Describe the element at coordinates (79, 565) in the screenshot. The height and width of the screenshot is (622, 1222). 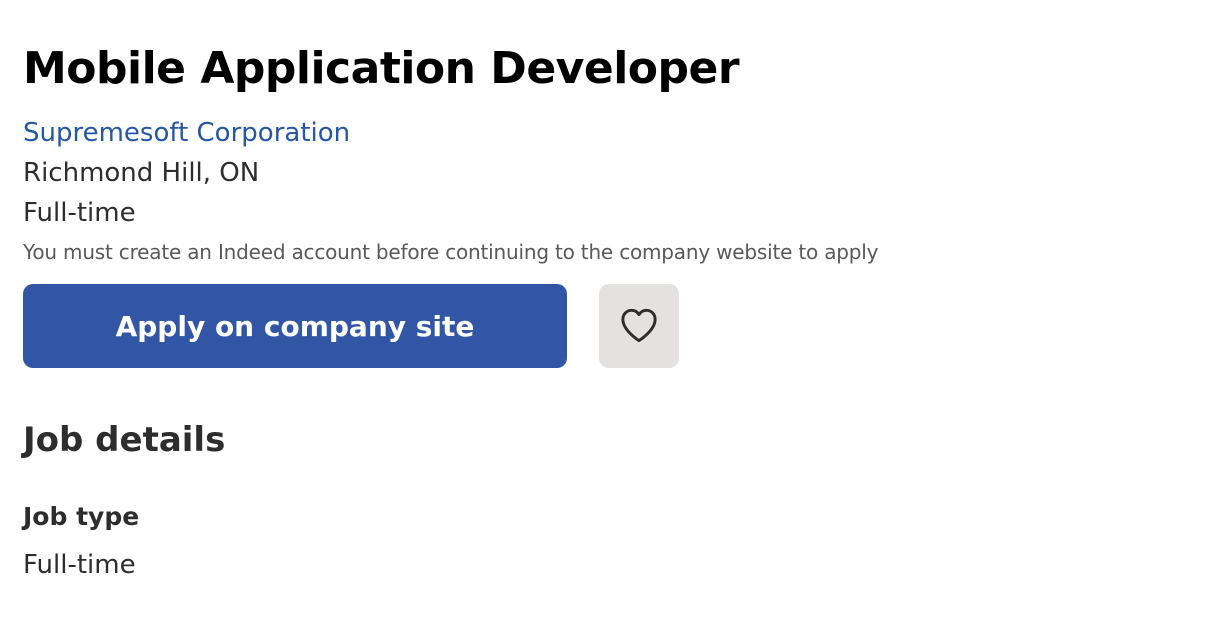
I see `job-type-value: Full-time` at that location.